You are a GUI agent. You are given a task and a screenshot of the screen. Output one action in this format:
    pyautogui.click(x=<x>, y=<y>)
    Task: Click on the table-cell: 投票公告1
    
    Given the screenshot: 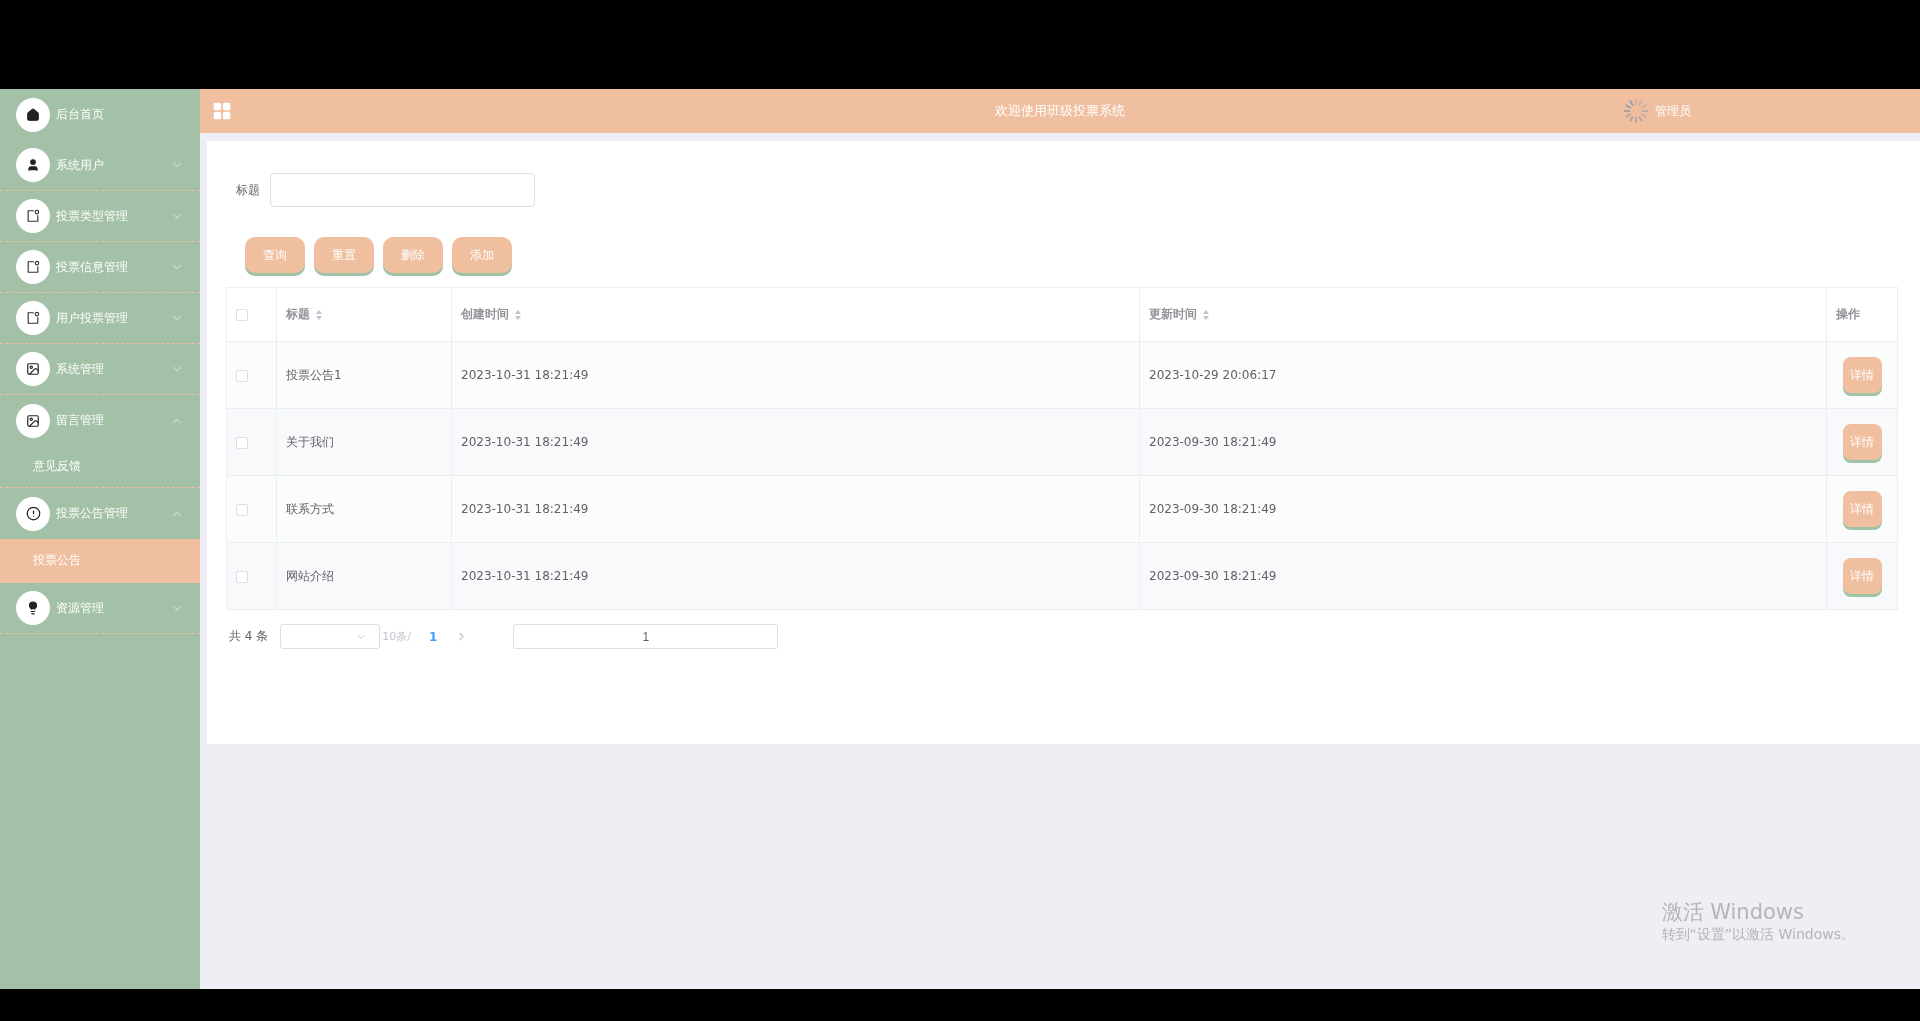 What is the action you would take?
    pyautogui.click(x=314, y=374)
    